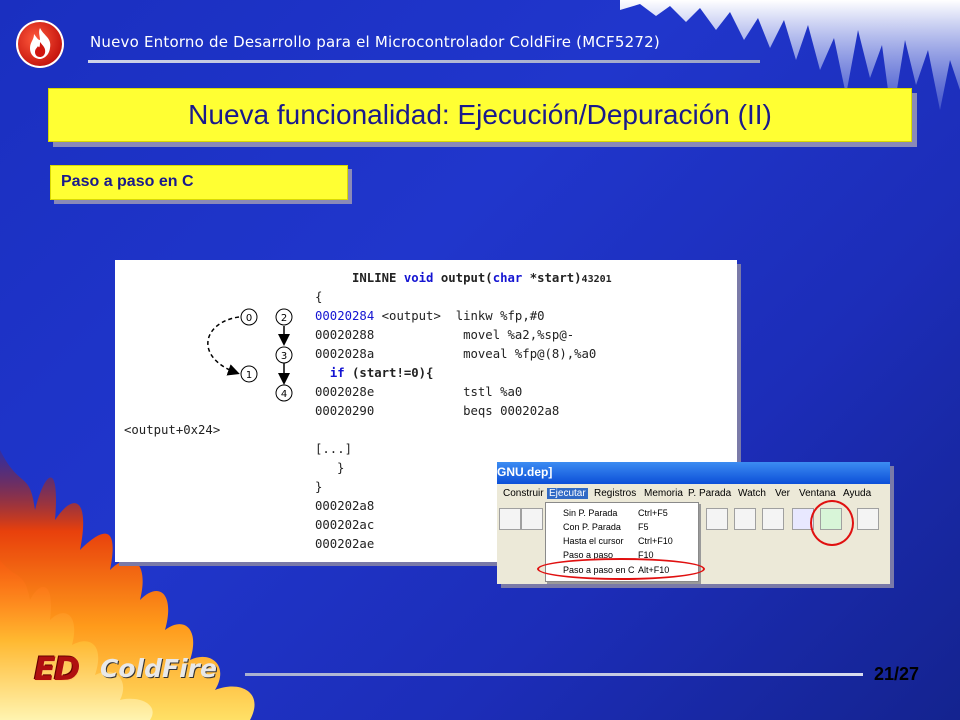 The height and width of the screenshot is (720, 960). I want to click on code-line-2: {, so click(319, 297).